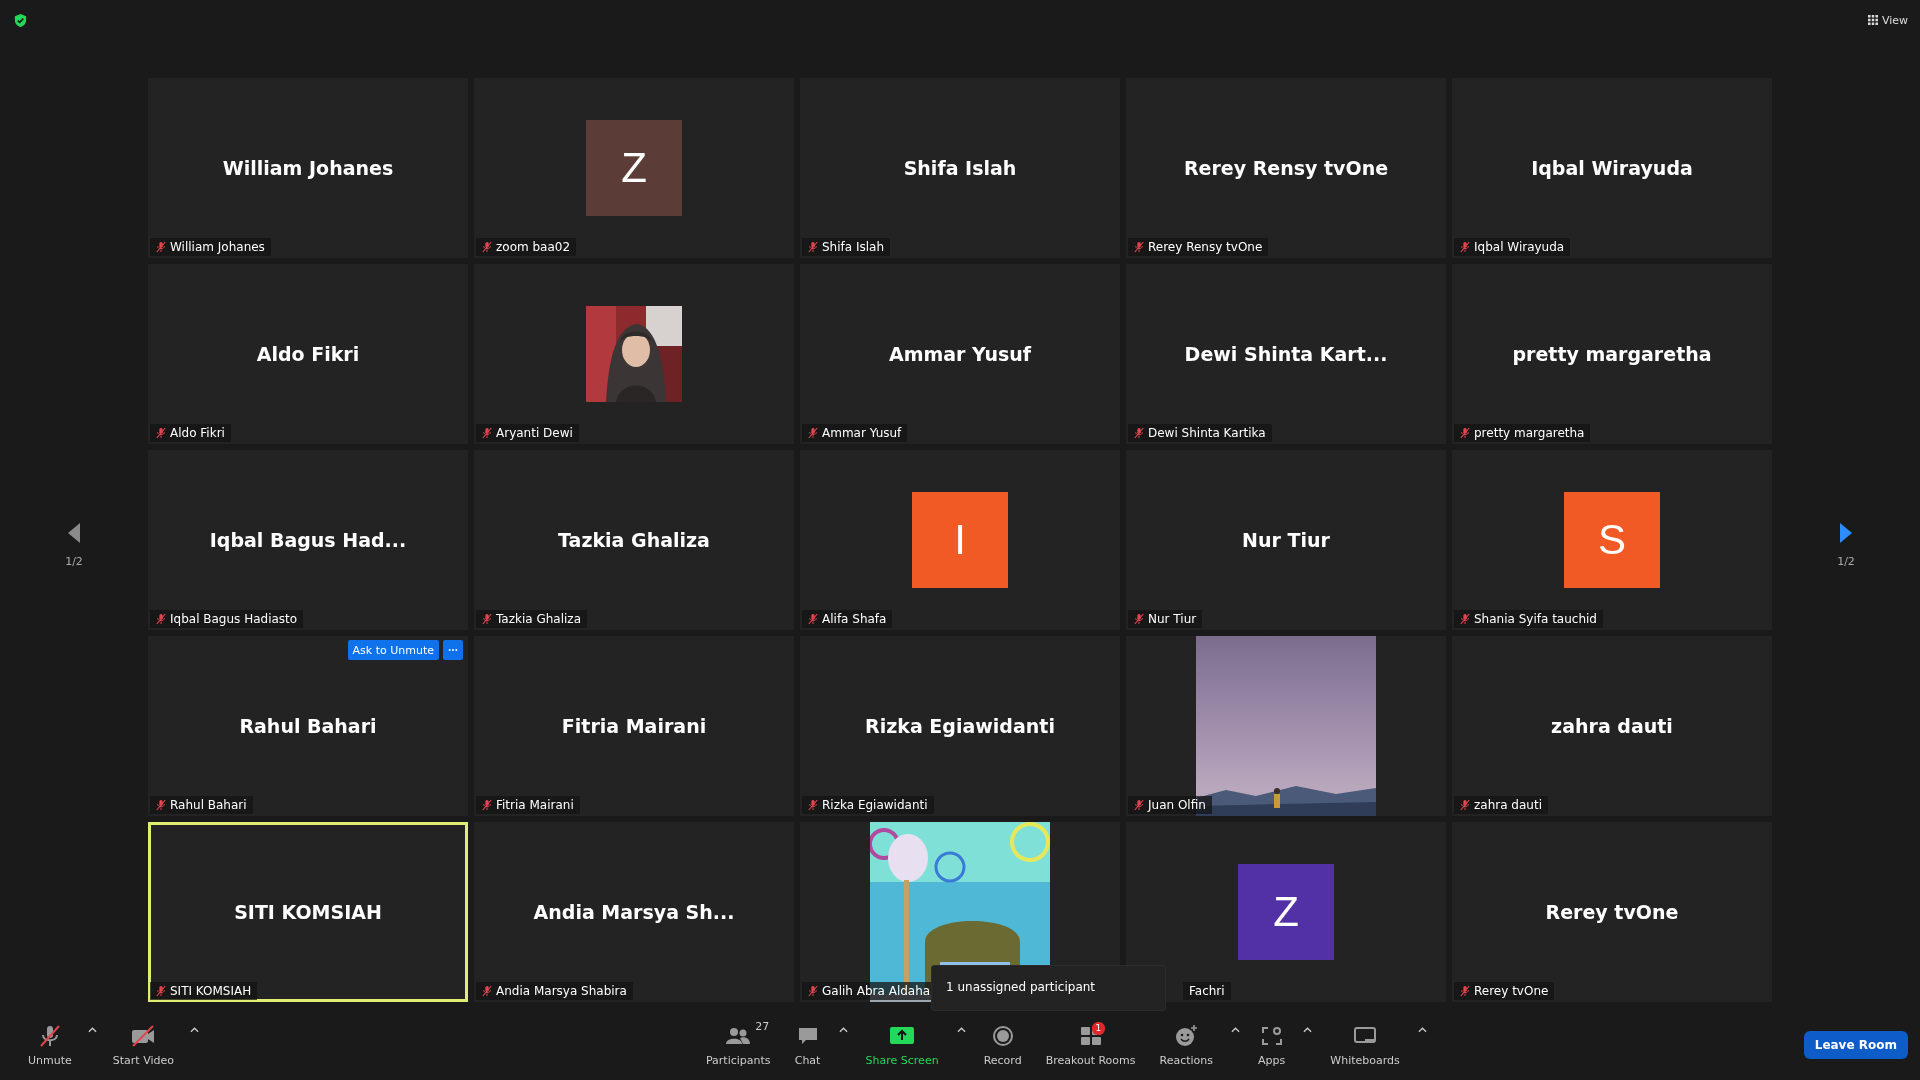 This screenshot has height=1080, width=1920. I want to click on participant-label: Rerey Rensy tvOne, so click(1205, 247).